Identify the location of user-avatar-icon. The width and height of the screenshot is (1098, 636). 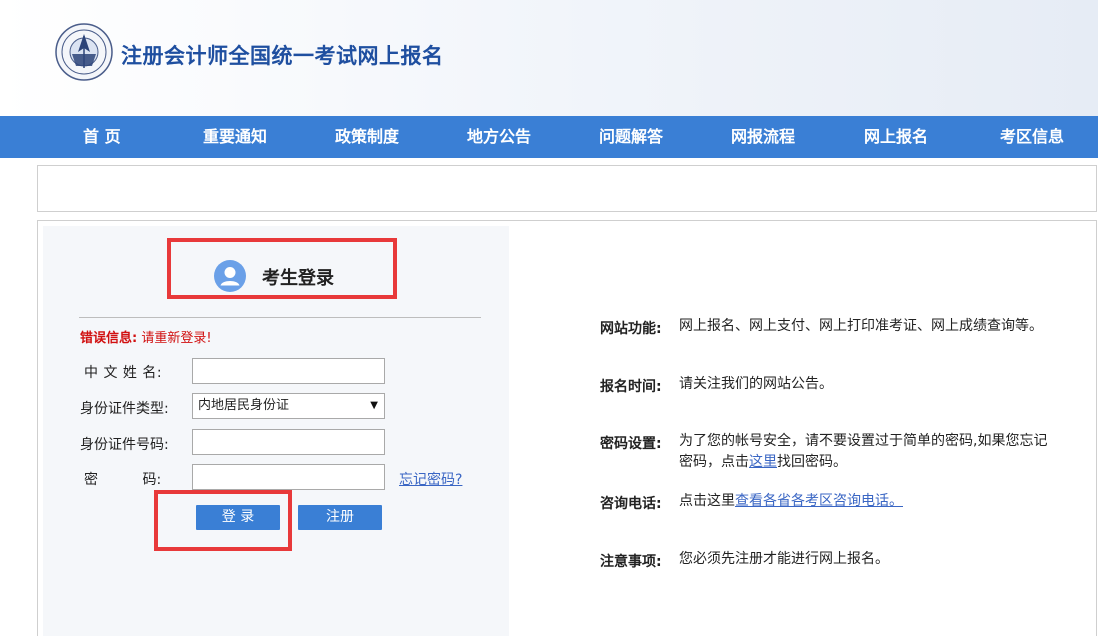
(230, 276).